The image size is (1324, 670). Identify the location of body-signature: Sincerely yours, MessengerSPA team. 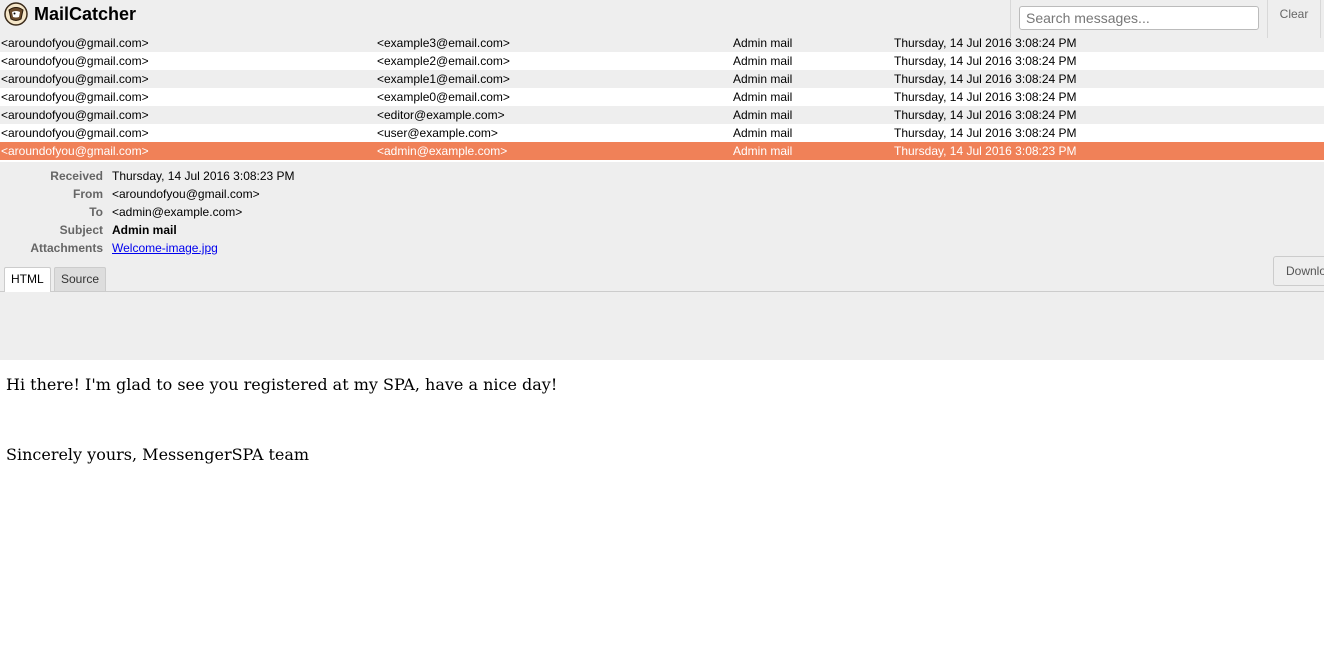
(158, 454).